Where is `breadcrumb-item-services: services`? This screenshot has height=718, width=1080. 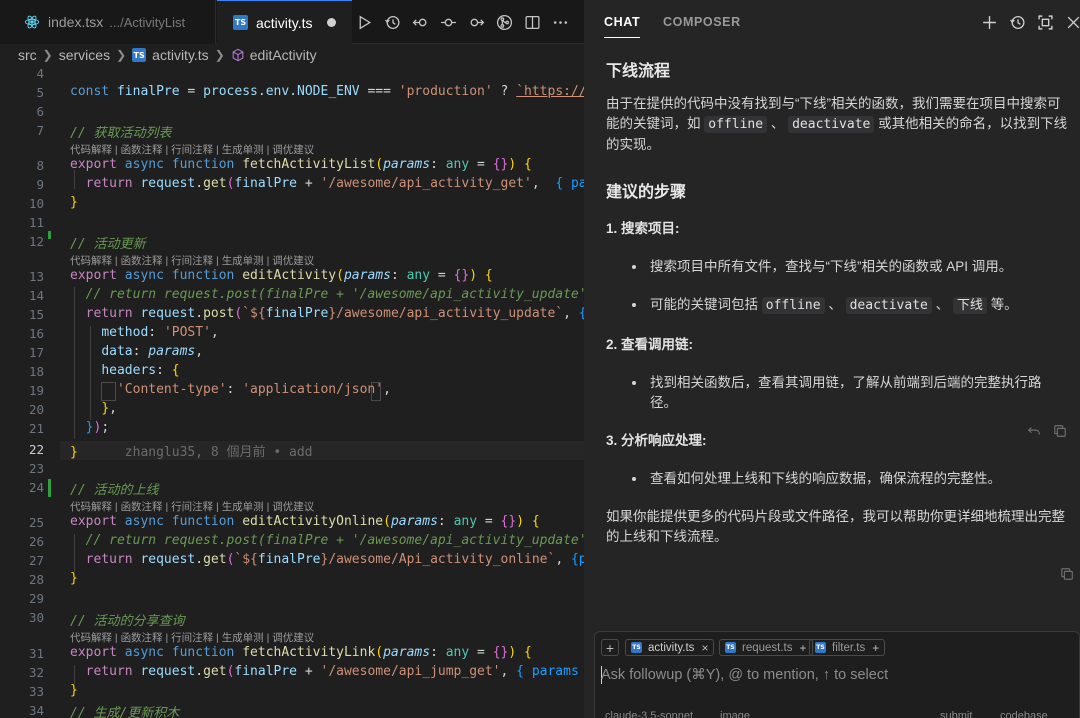 breadcrumb-item-services: services is located at coordinates (84, 55).